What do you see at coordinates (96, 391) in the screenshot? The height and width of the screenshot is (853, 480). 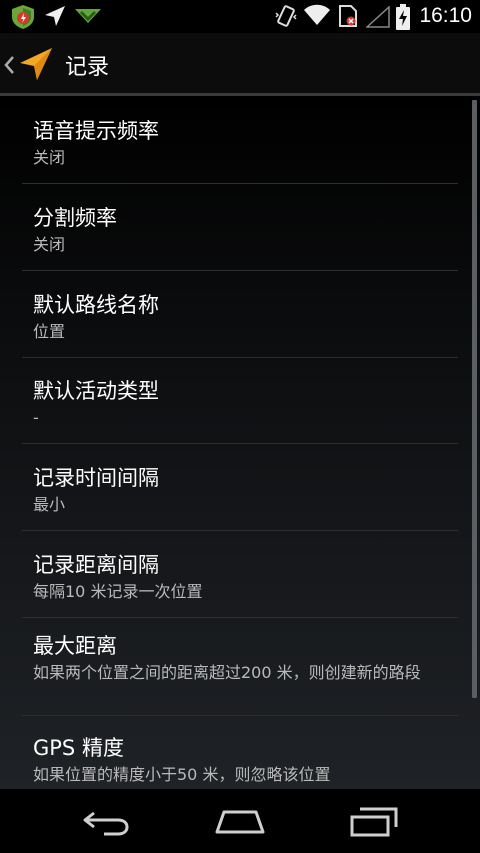 I see `pref-title: 默认活动类型` at bounding box center [96, 391].